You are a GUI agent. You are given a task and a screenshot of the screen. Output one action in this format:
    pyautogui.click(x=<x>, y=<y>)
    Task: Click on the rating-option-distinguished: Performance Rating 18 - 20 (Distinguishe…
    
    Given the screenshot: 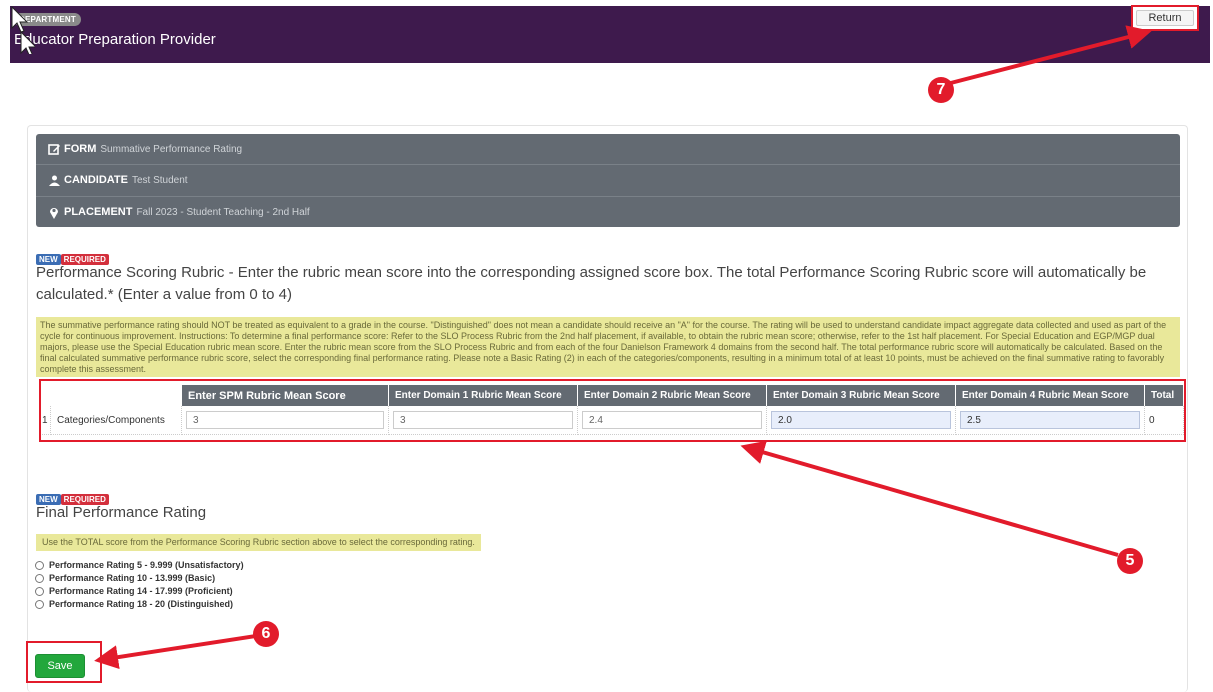 What is the action you would take?
    pyautogui.click(x=139, y=604)
    